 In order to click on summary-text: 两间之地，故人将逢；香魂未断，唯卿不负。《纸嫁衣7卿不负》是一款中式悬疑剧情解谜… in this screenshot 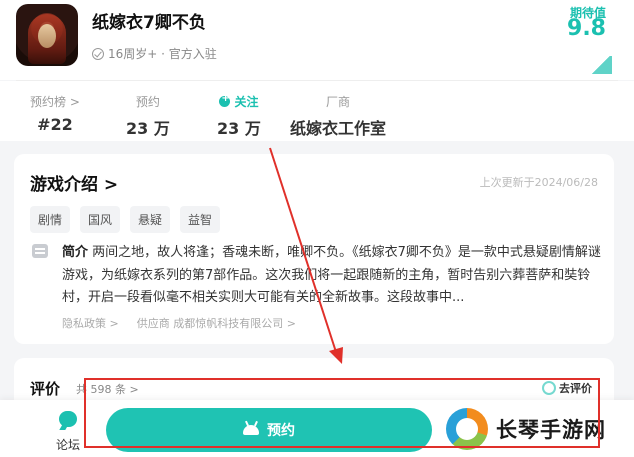, I will do `click(331, 275)`.